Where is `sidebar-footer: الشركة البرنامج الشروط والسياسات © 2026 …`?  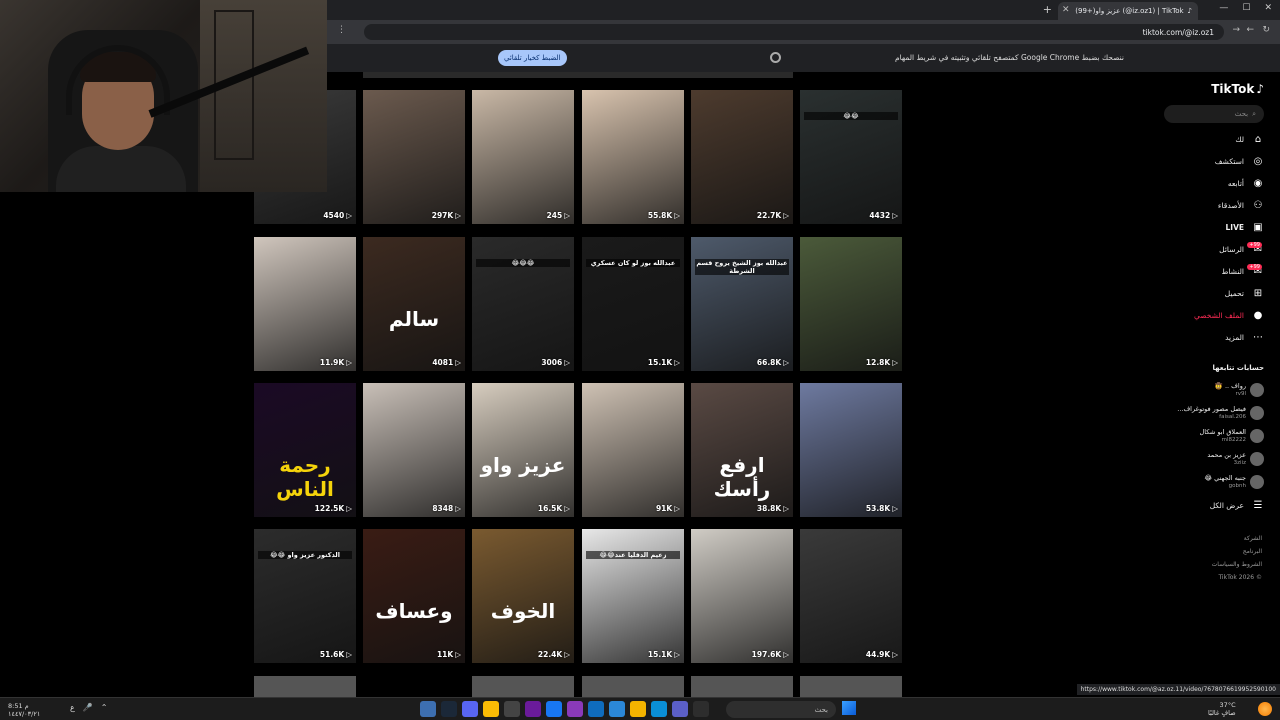 sidebar-footer: الشركة البرنامج الشروط والسياسات © 2026 … is located at coordinates (1237, 558).